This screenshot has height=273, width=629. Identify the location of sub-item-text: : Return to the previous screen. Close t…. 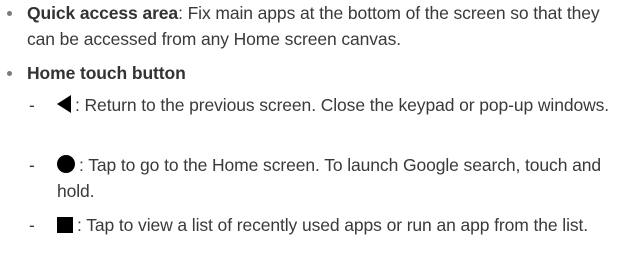
(339, 105).